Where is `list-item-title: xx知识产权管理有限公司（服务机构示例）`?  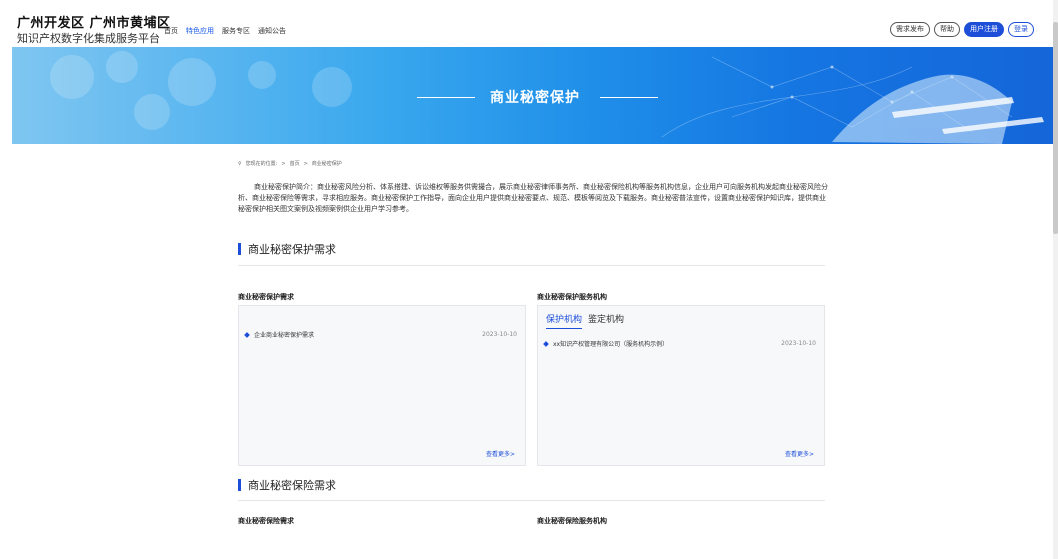 list-item-title: xx知识产权管理有限公司（服务机构示例） is located at coordinates (611, 344).